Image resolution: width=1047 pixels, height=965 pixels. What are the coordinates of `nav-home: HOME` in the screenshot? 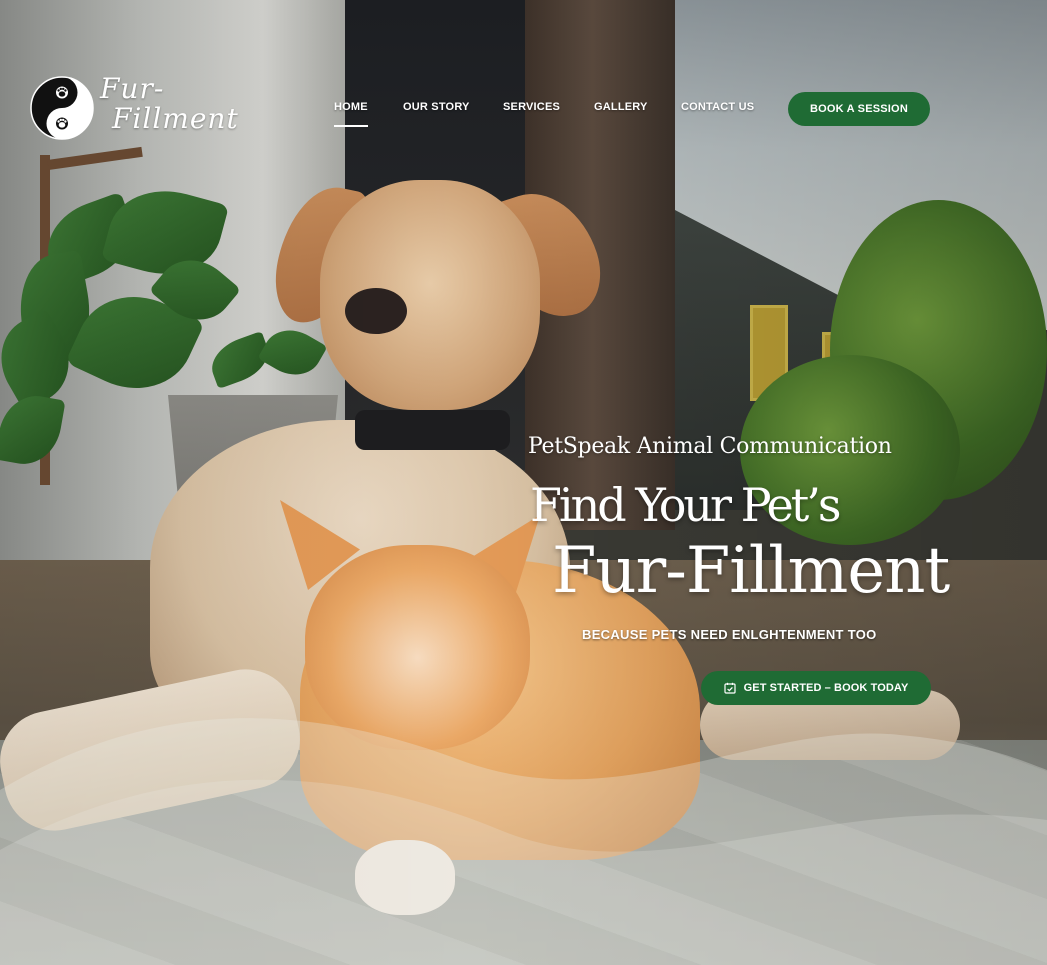 It's located at (351, 114).